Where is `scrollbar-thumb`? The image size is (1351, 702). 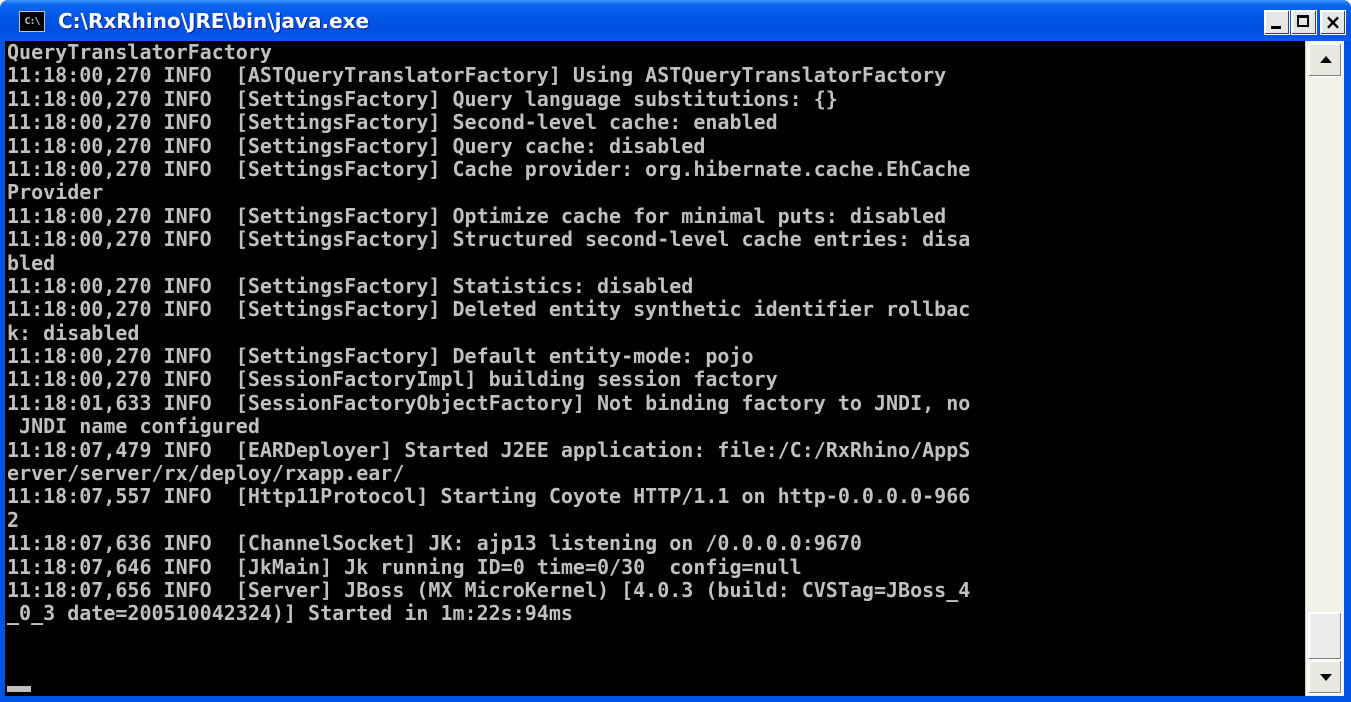
scrollbar-thumb is located at coordinates (1325, 636).